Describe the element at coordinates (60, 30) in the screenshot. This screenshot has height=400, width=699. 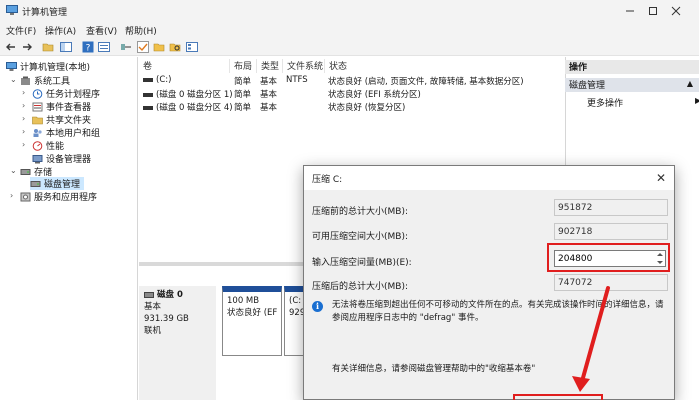
I see `menu-action: 操作(A)` at that location.